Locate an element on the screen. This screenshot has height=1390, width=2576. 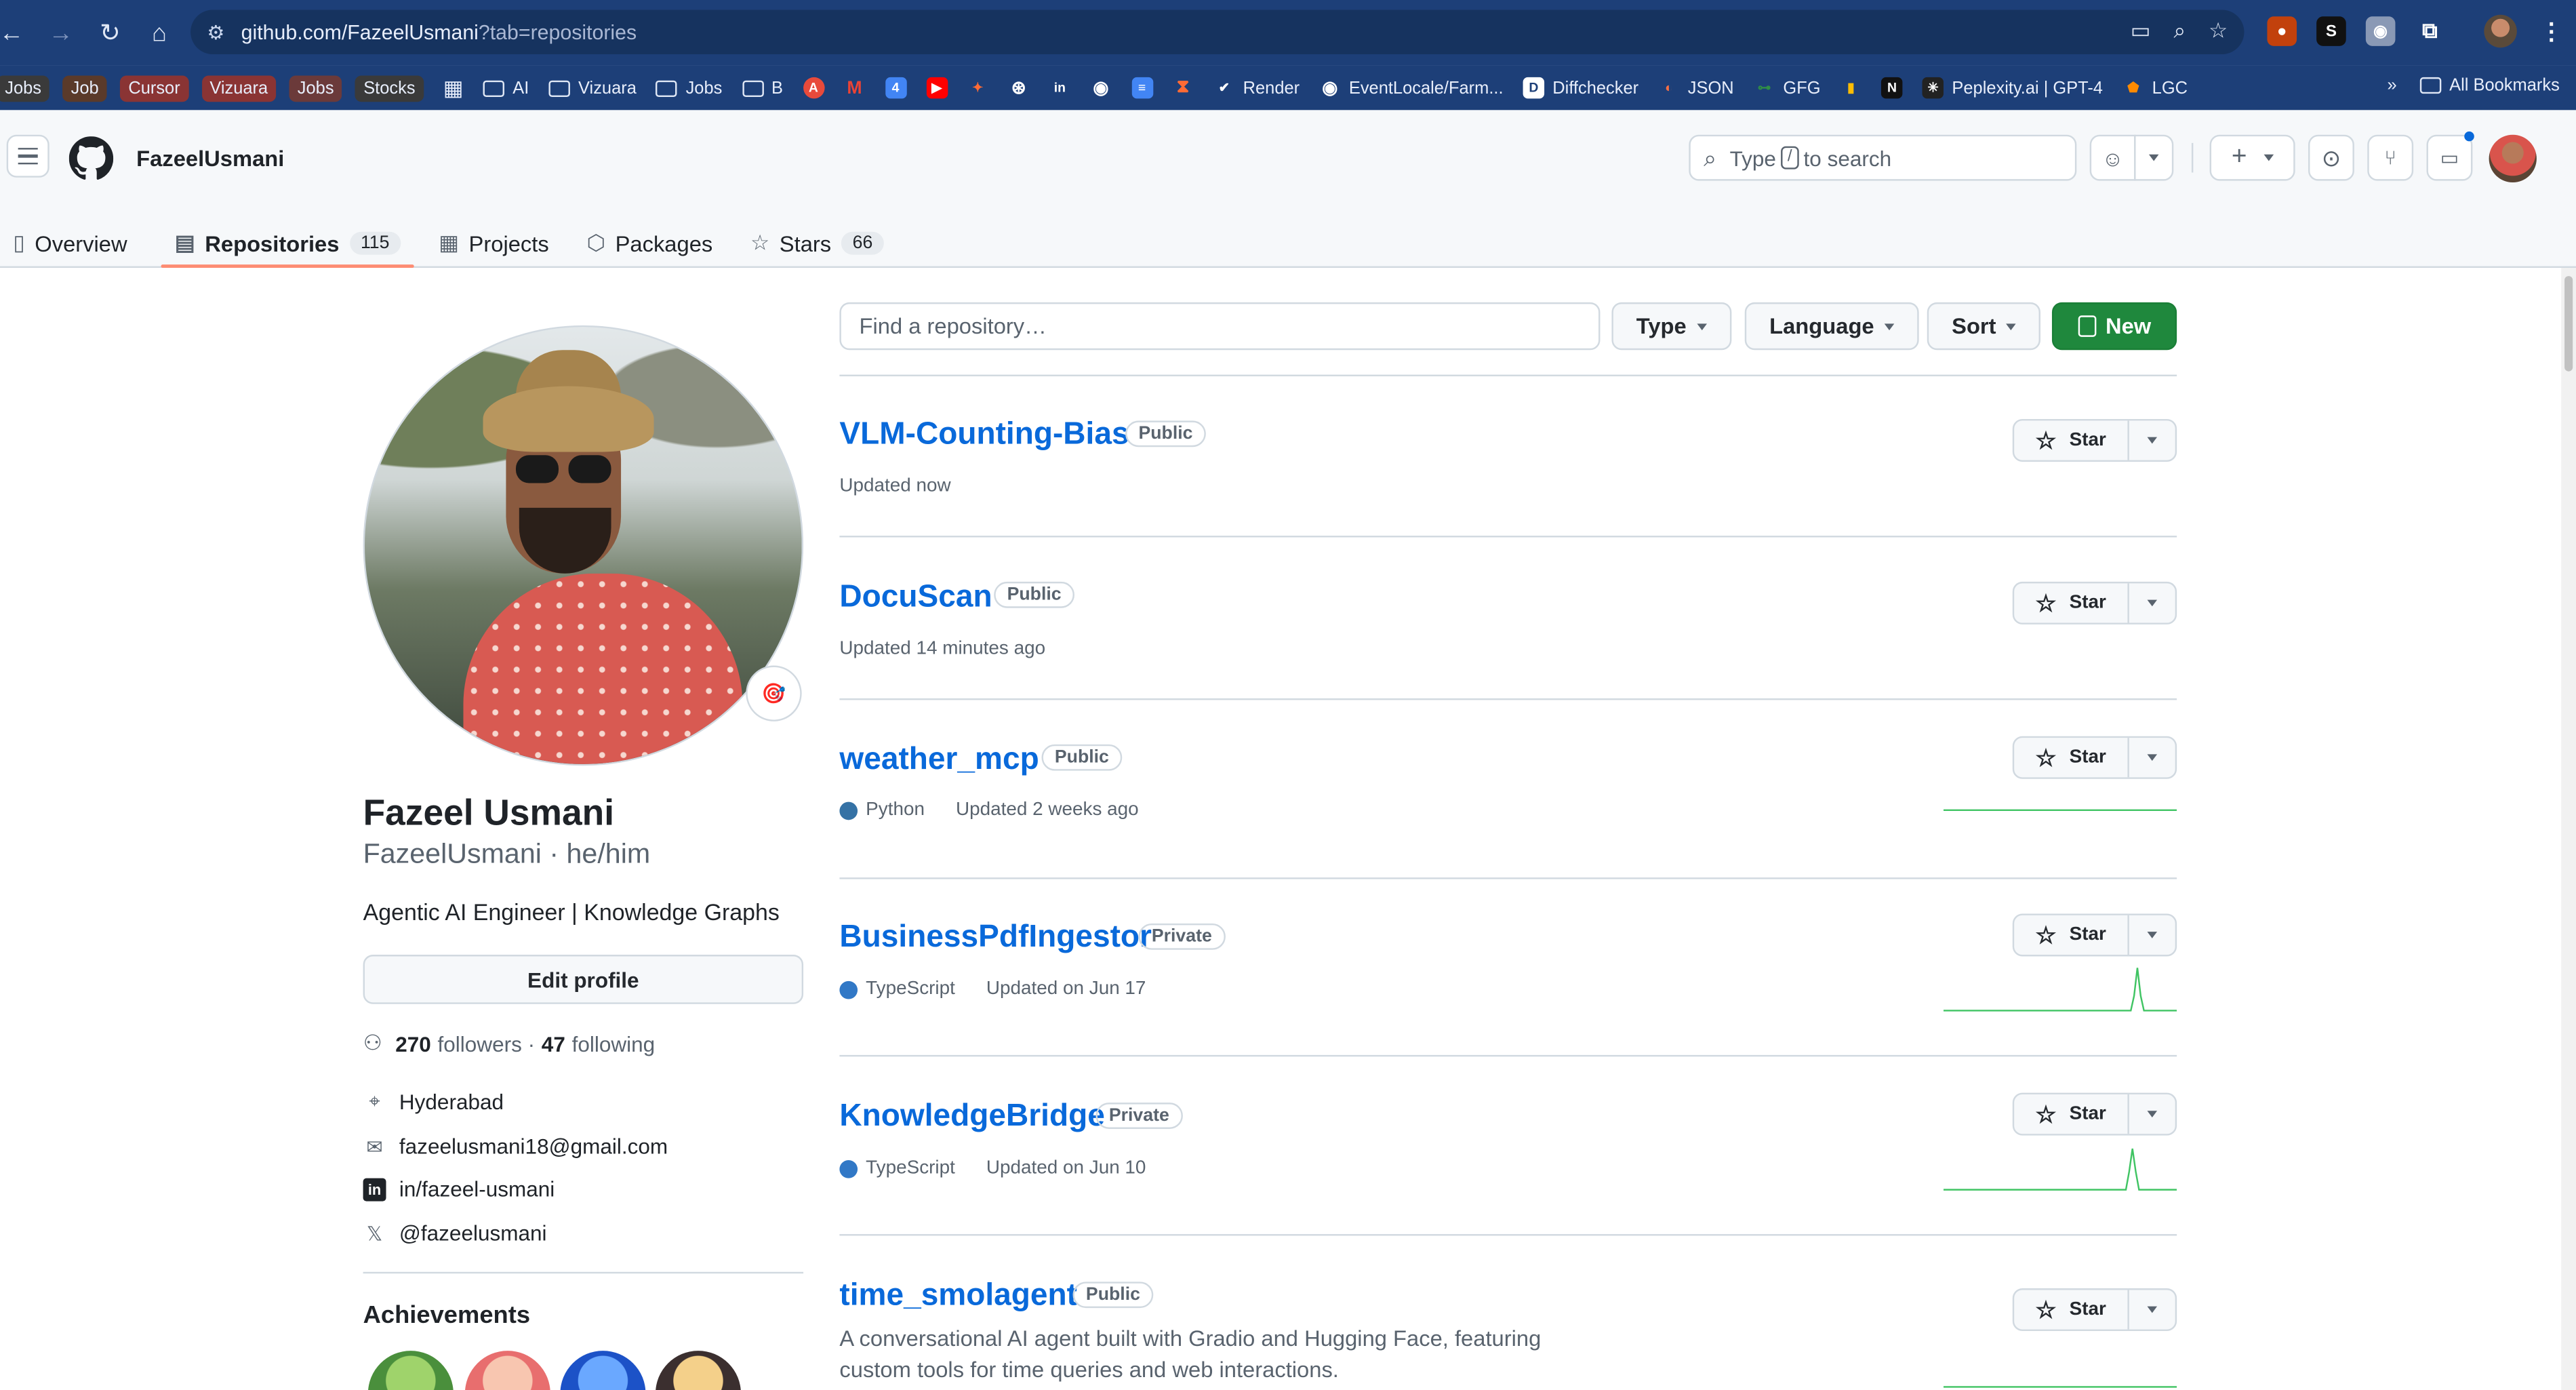
email-link: fazeelusmani18@gmail.com is located at coordinates (533, 1146).